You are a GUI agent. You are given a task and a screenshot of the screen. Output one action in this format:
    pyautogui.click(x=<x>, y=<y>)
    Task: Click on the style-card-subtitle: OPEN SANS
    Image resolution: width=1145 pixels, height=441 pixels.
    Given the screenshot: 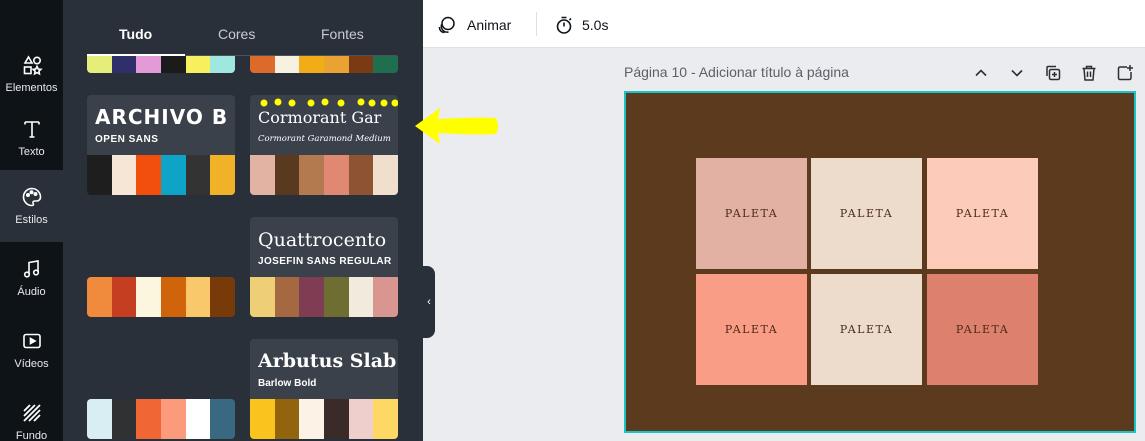 What is the action you would take?
    pyautogui.click(x=127, y=139)
    